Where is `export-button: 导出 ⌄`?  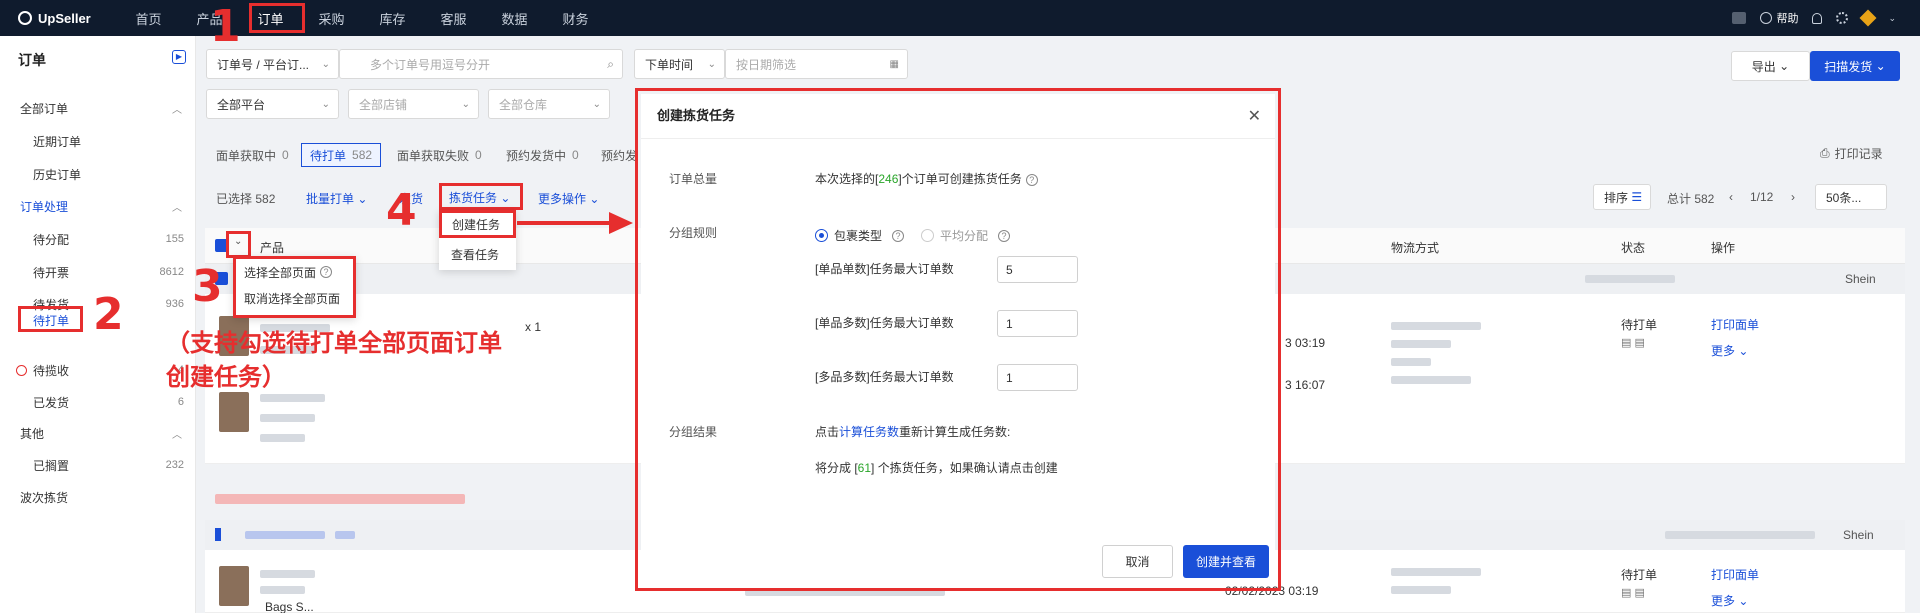
export-button: 导出 ⌄ is located at coordinates (1770, 66).